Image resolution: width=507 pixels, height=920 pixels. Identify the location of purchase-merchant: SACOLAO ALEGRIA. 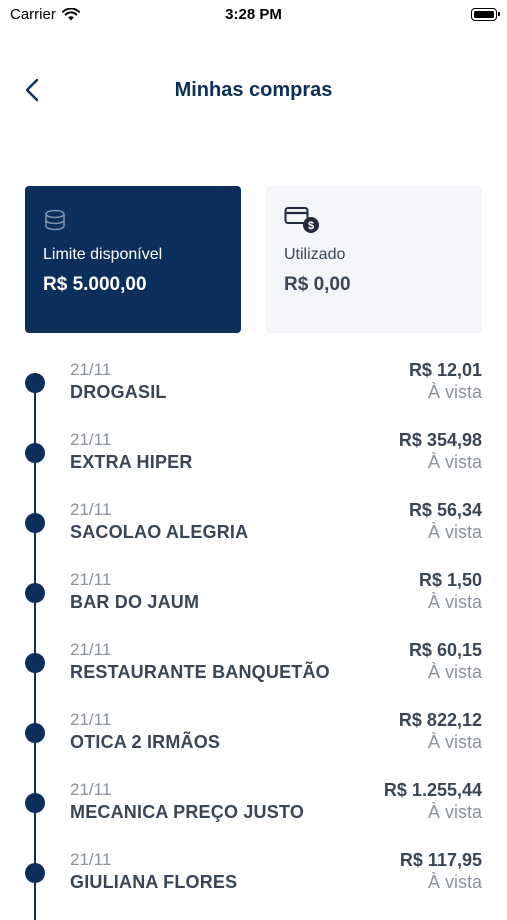
(159, 532).